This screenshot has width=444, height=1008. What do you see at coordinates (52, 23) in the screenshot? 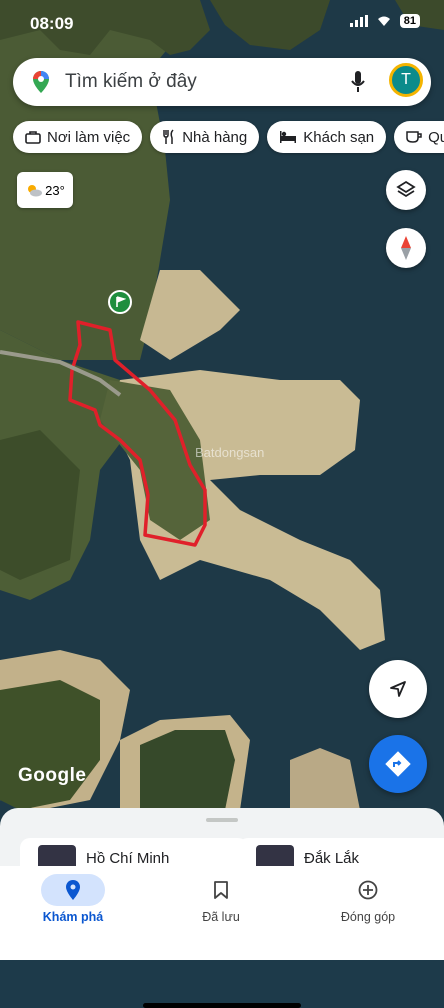
I see `status-time: 08:09` at bounding box center [52, 23].